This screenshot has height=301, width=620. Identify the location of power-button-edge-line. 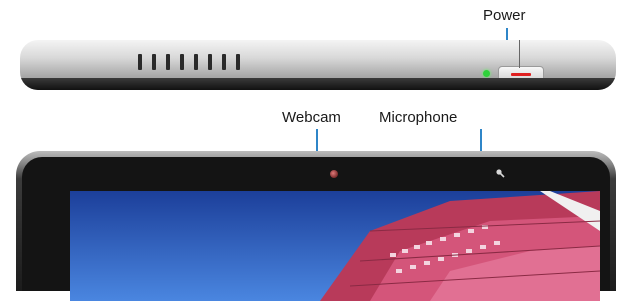
(519, 54).